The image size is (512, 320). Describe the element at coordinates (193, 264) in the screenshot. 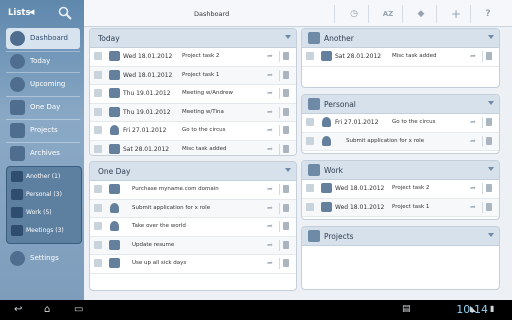

I see `task-row: Use up all sick days ➦` at that location.